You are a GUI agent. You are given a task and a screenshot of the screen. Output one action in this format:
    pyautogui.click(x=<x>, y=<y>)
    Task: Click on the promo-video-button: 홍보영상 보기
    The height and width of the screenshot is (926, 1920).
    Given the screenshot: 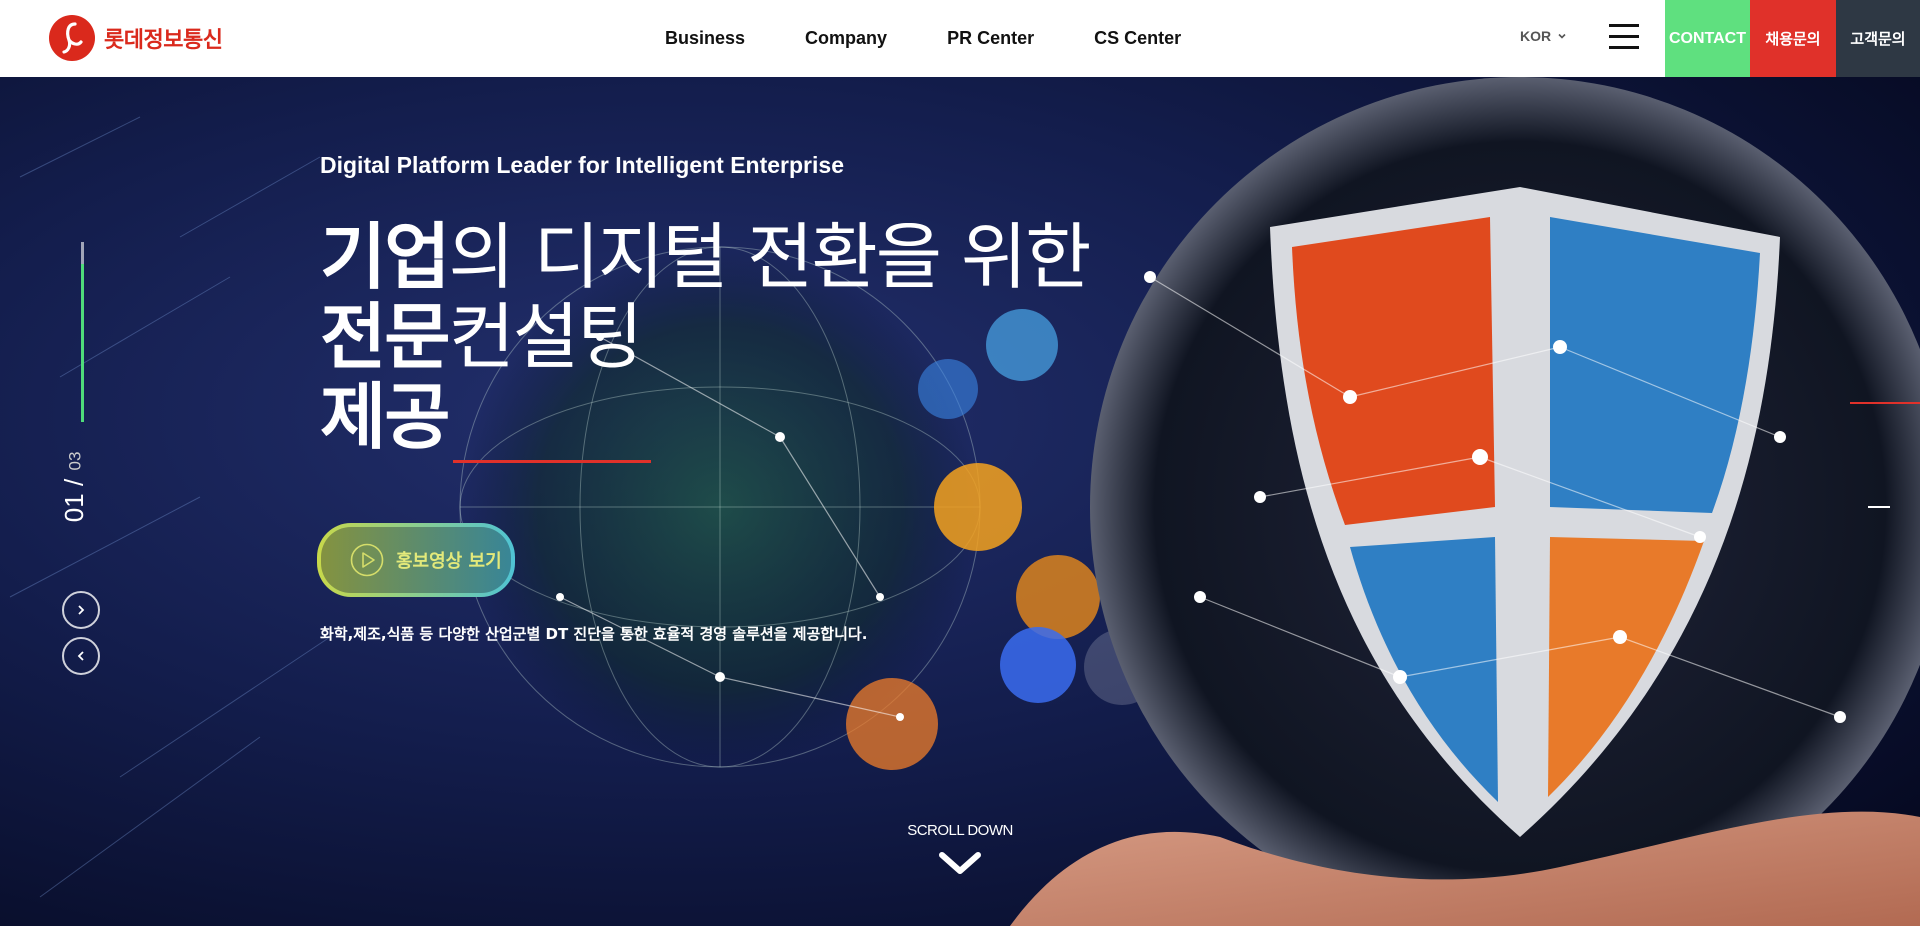 What is the action you would take?
    pyautogui.click(x=416, y=560)
    